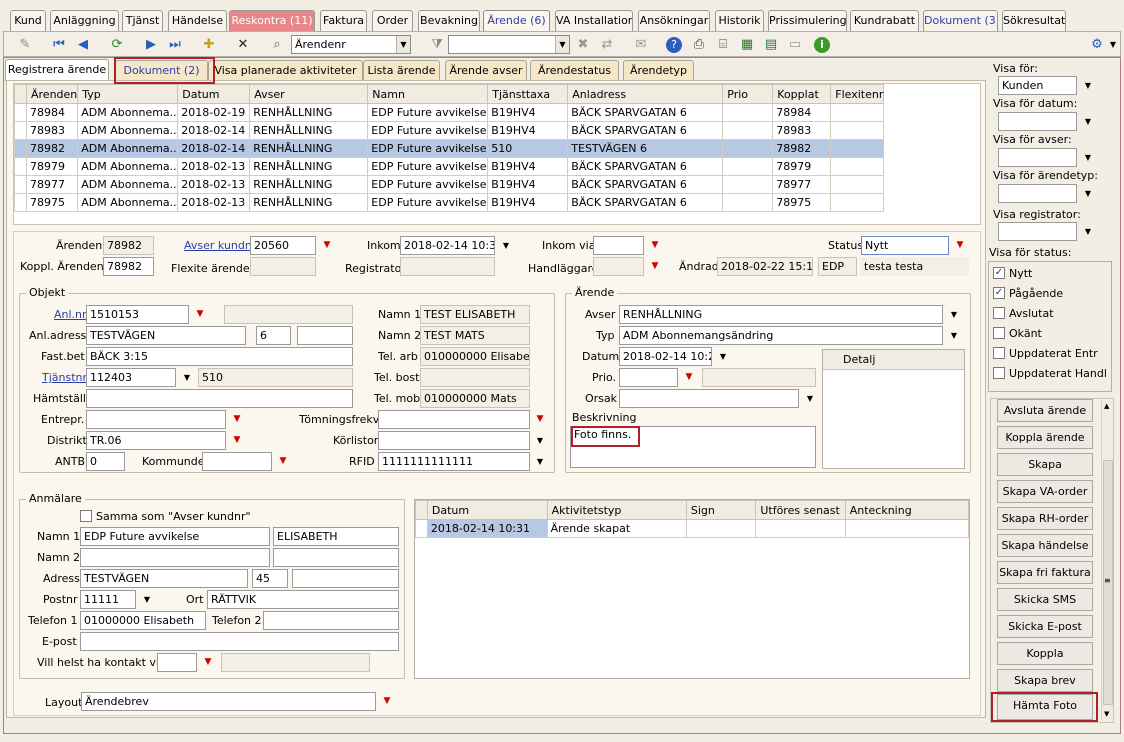 The image size is (1124, 742). I want to click on avser-kundnr-field: 20560, so click(283, 245).